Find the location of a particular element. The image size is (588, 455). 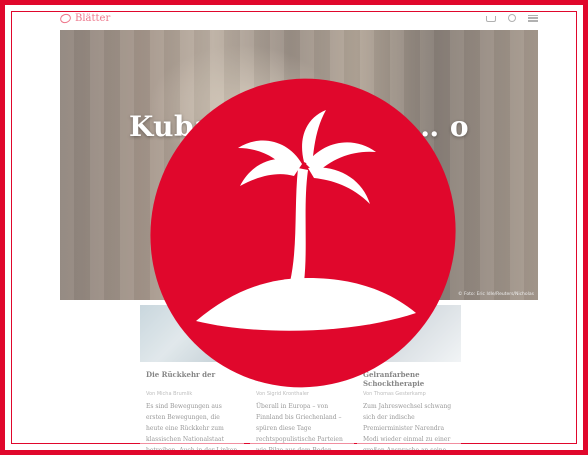

cart-icon is located at coordinates (491, 19).